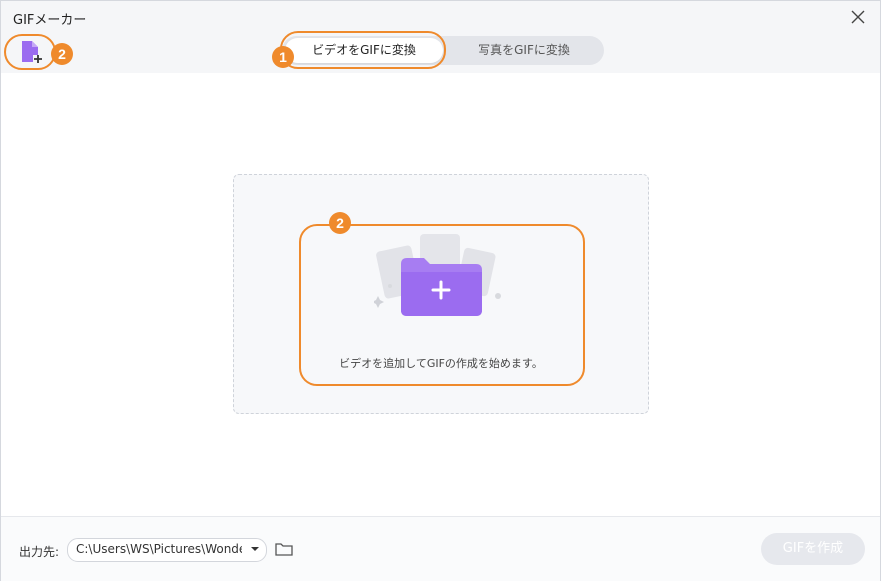 This screenshot has height=581, width=881. Describe the element at coordinates (39, 552) in the screenshot. I see `output-label: 出力先:` at that location.